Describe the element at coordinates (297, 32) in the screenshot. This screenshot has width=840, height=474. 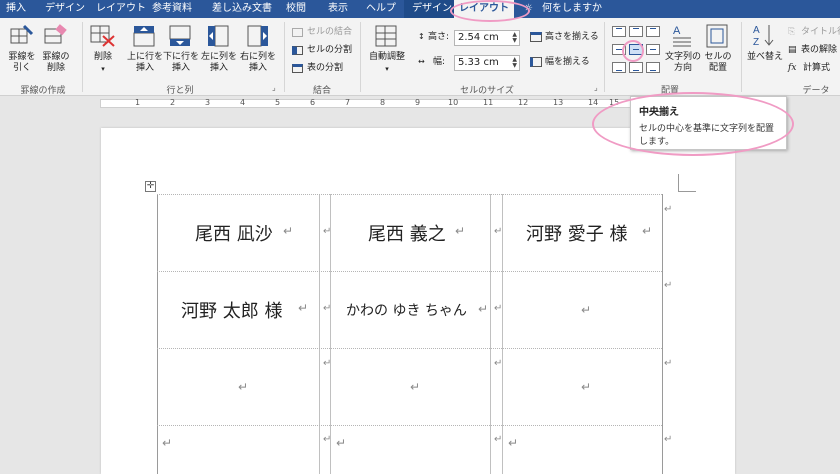
I see `merge-cells-icon` at that location.